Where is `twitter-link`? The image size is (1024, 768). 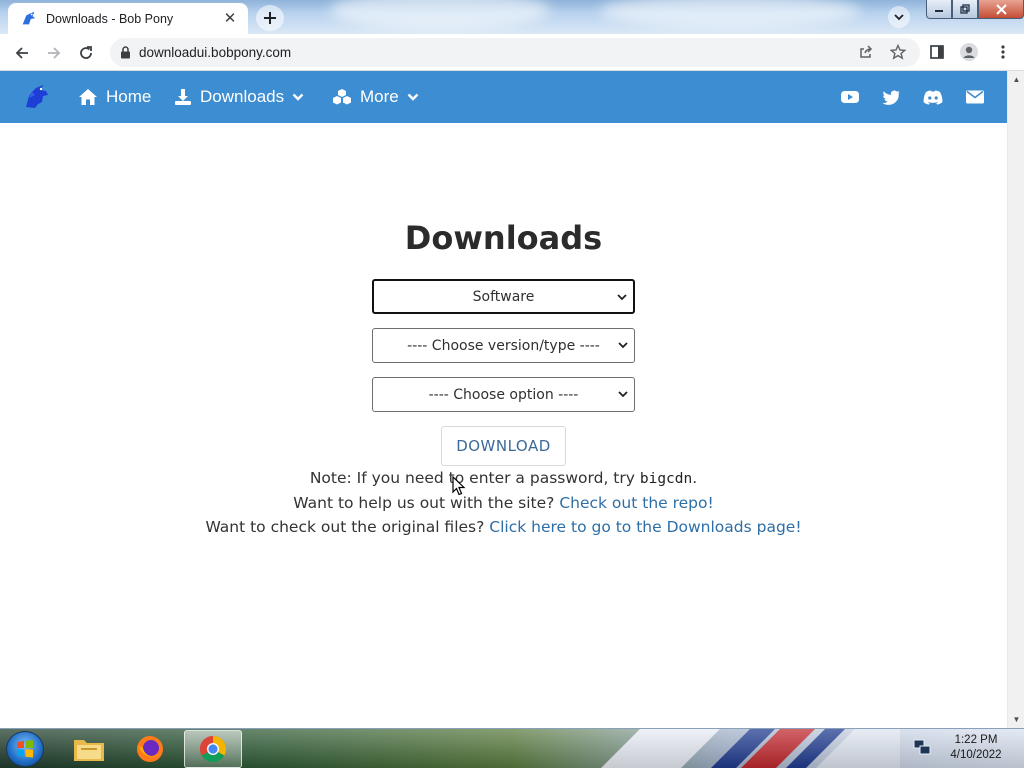 twitter-link is located at coordinates (891, 97).